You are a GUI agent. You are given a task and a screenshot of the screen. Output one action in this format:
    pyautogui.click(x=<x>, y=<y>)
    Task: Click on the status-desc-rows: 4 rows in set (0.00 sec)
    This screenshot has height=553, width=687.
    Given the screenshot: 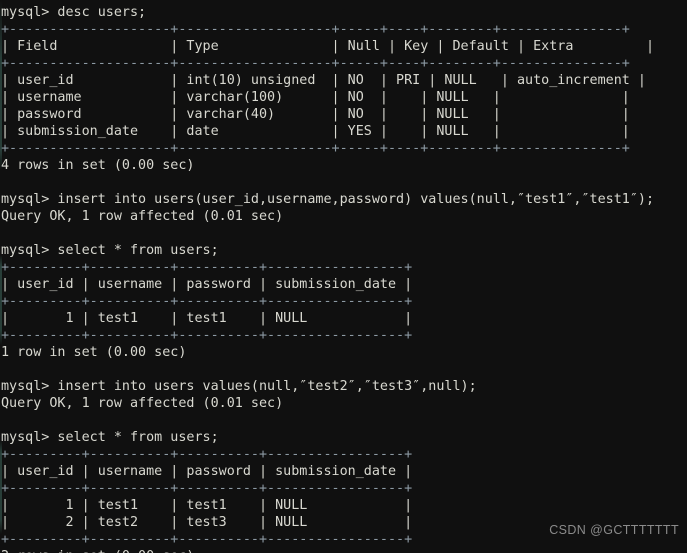 What is the action you would take?
    pyautogui.click(x=98, y=165)
    